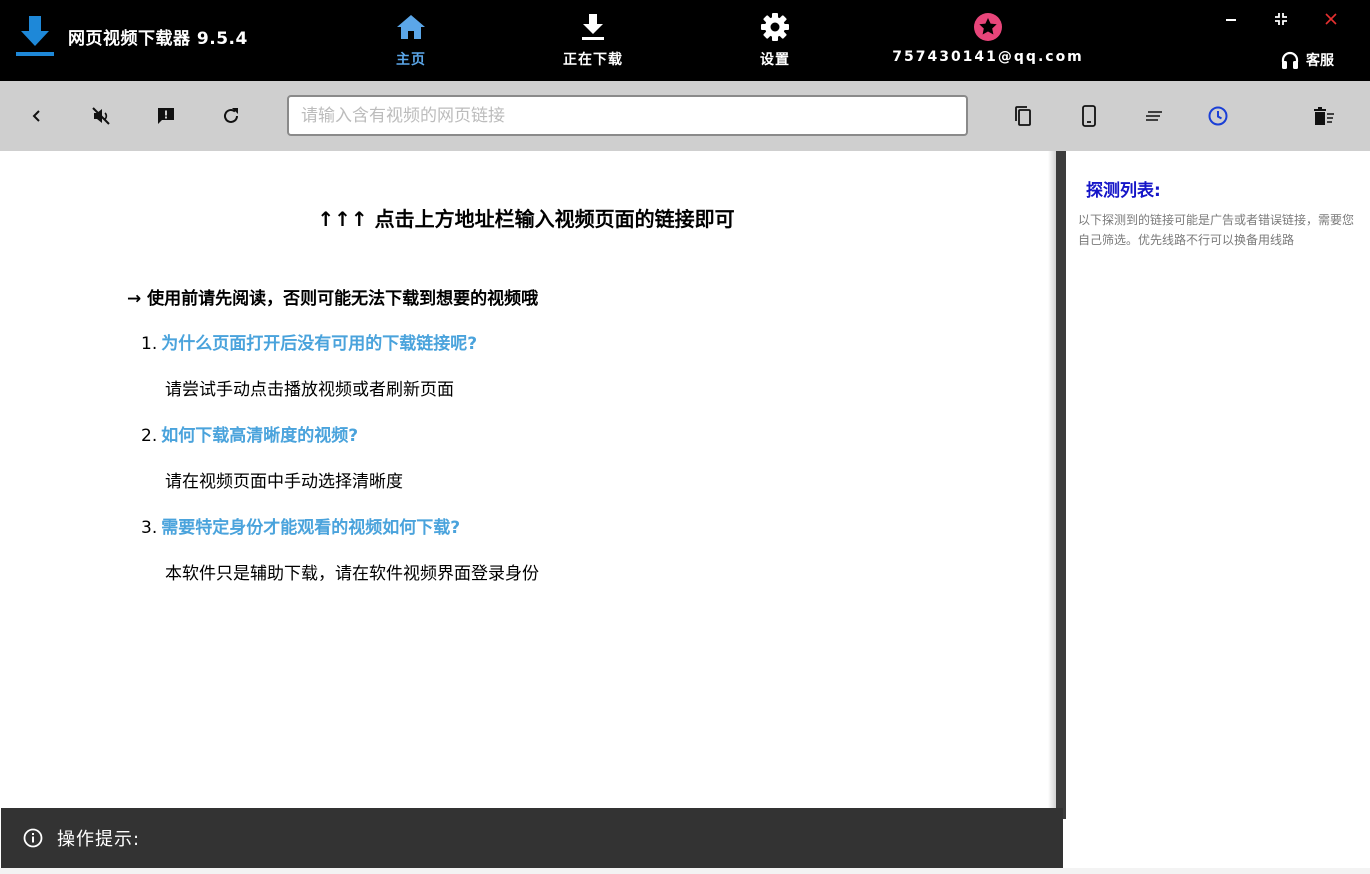 Image resolution: width=1370 pixels, height=874 pixels. I want to click on star-badge-icon, so click(988, 27).